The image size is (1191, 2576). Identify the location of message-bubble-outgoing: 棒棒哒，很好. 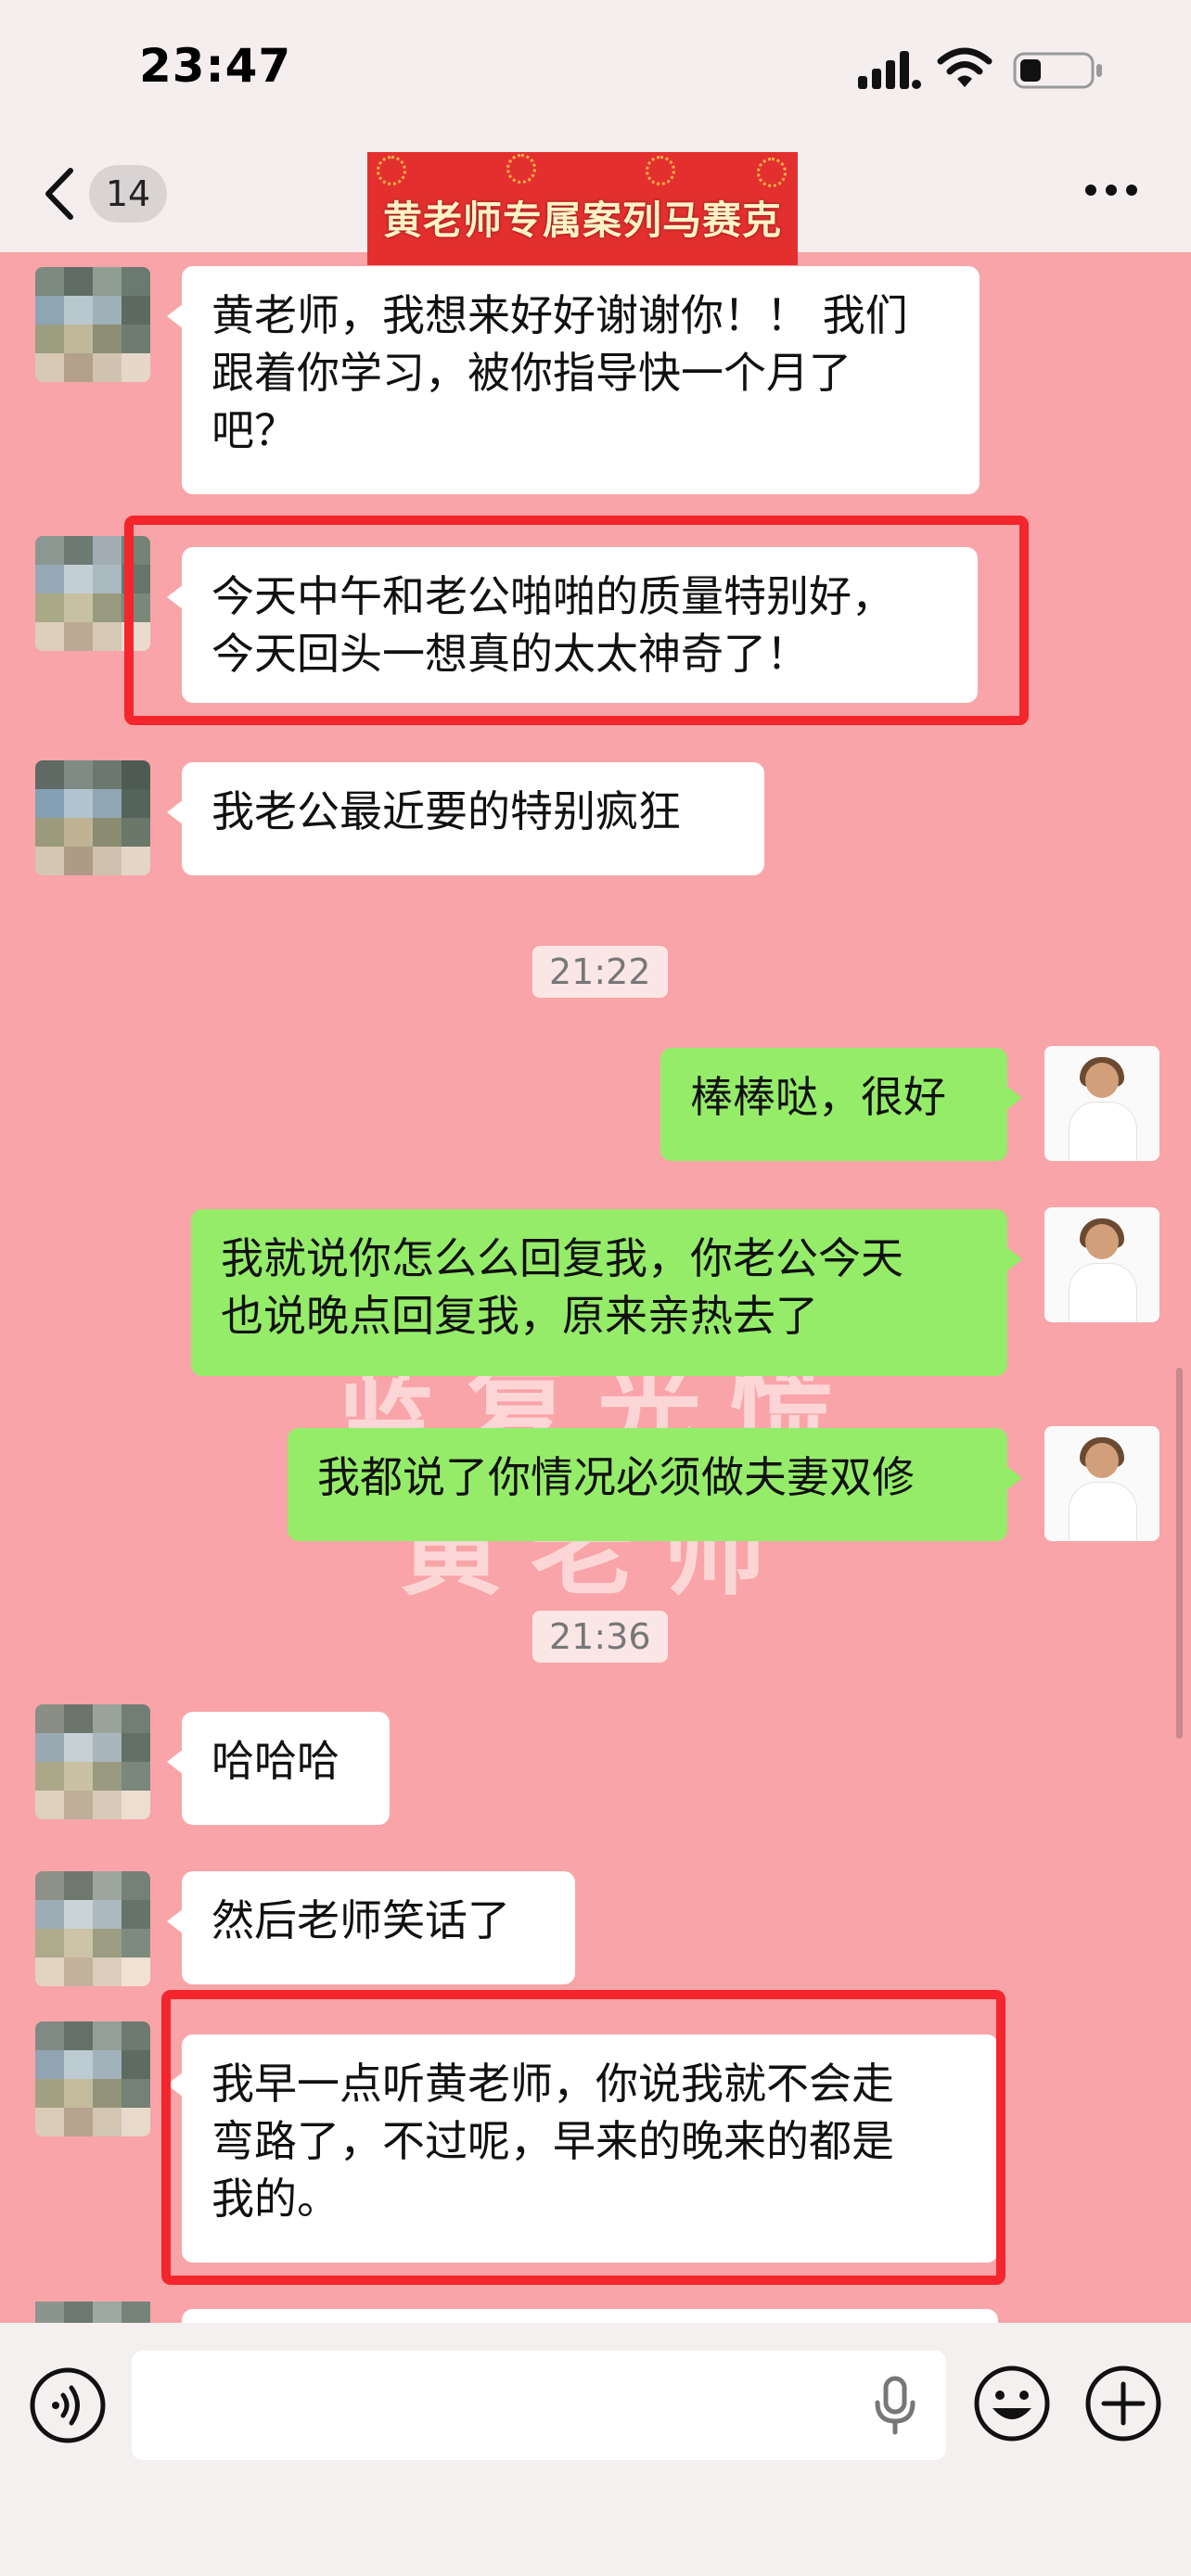
(841, 1104).